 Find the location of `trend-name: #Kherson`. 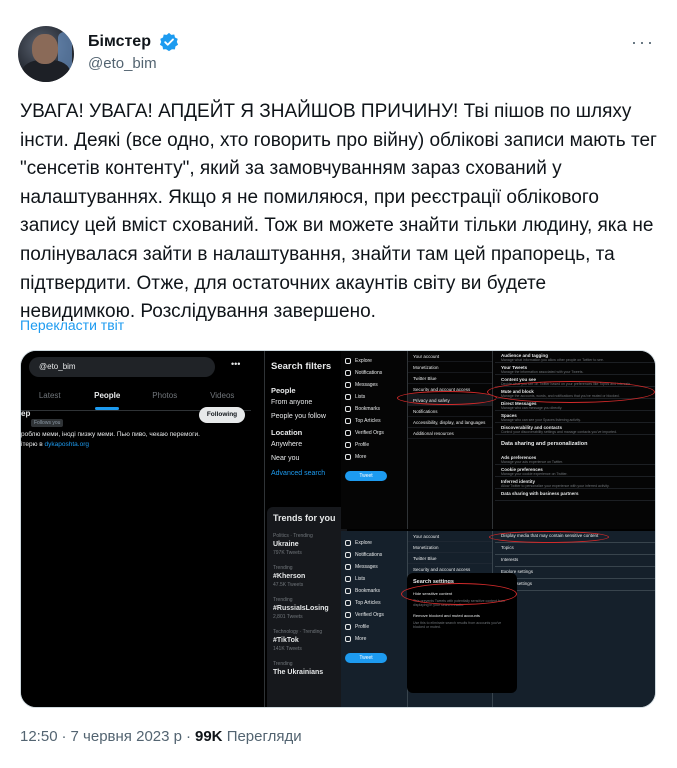

trend-name: #Kherson is located at coordinates (289, 576).